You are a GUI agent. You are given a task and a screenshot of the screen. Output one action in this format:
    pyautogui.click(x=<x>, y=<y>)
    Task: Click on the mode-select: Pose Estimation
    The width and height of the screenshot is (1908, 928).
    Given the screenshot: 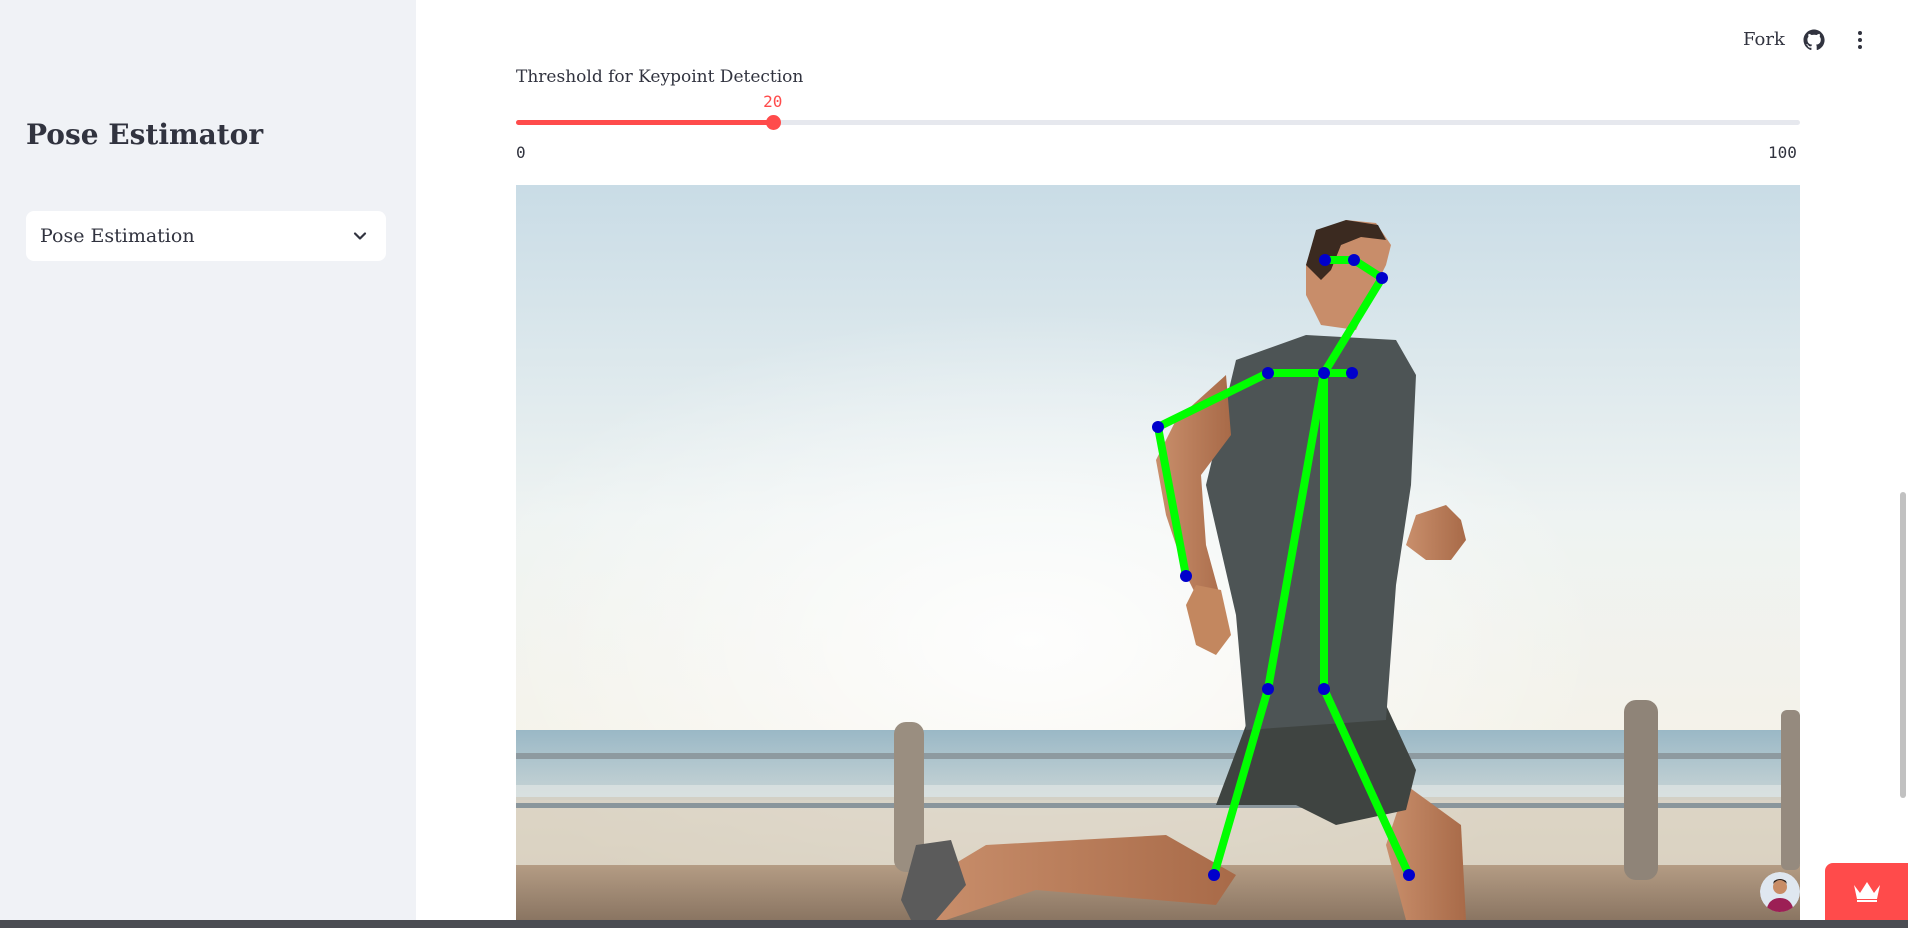 What is the action you would take?
    pyautogui.click(x=206, y=236)
    